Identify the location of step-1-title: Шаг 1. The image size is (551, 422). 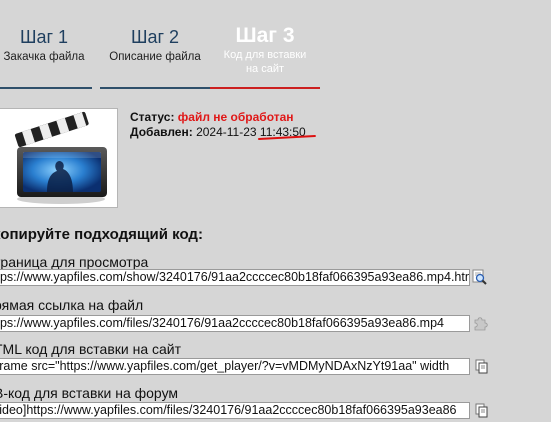
(44, 37).